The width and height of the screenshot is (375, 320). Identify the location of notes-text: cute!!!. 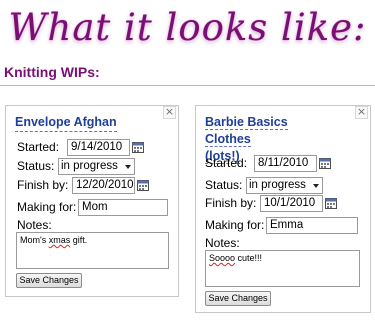
(249, 258).